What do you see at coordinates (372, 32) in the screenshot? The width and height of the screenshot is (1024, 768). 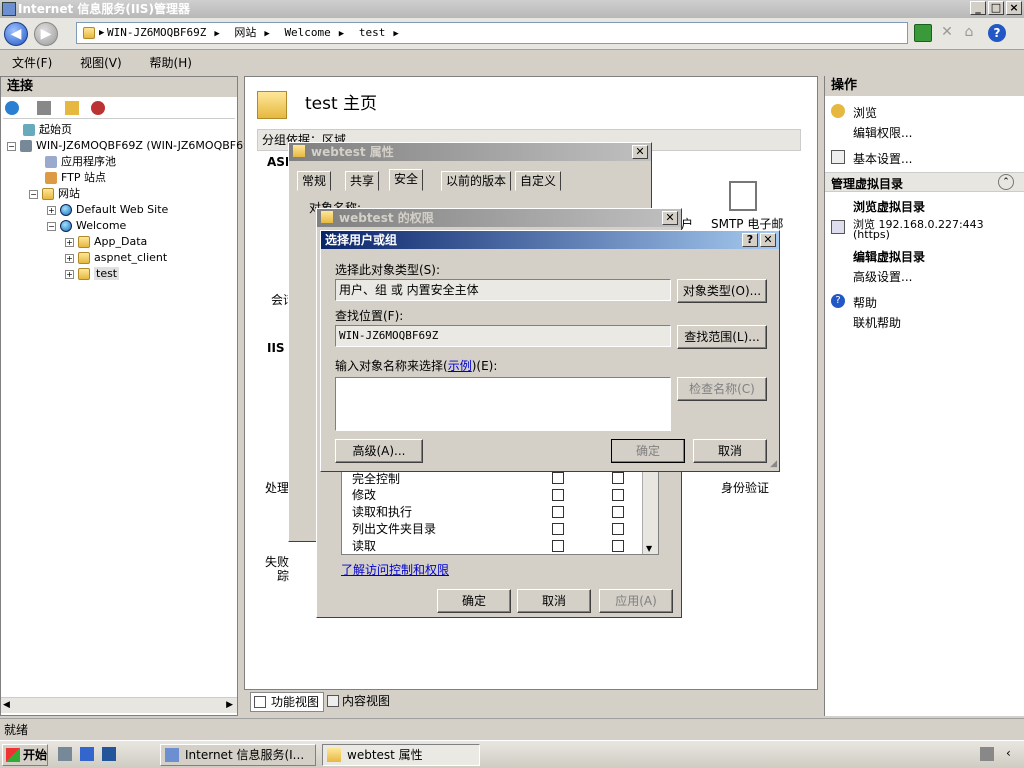 I see `address-segment: test` at bounding box center [372, 32].